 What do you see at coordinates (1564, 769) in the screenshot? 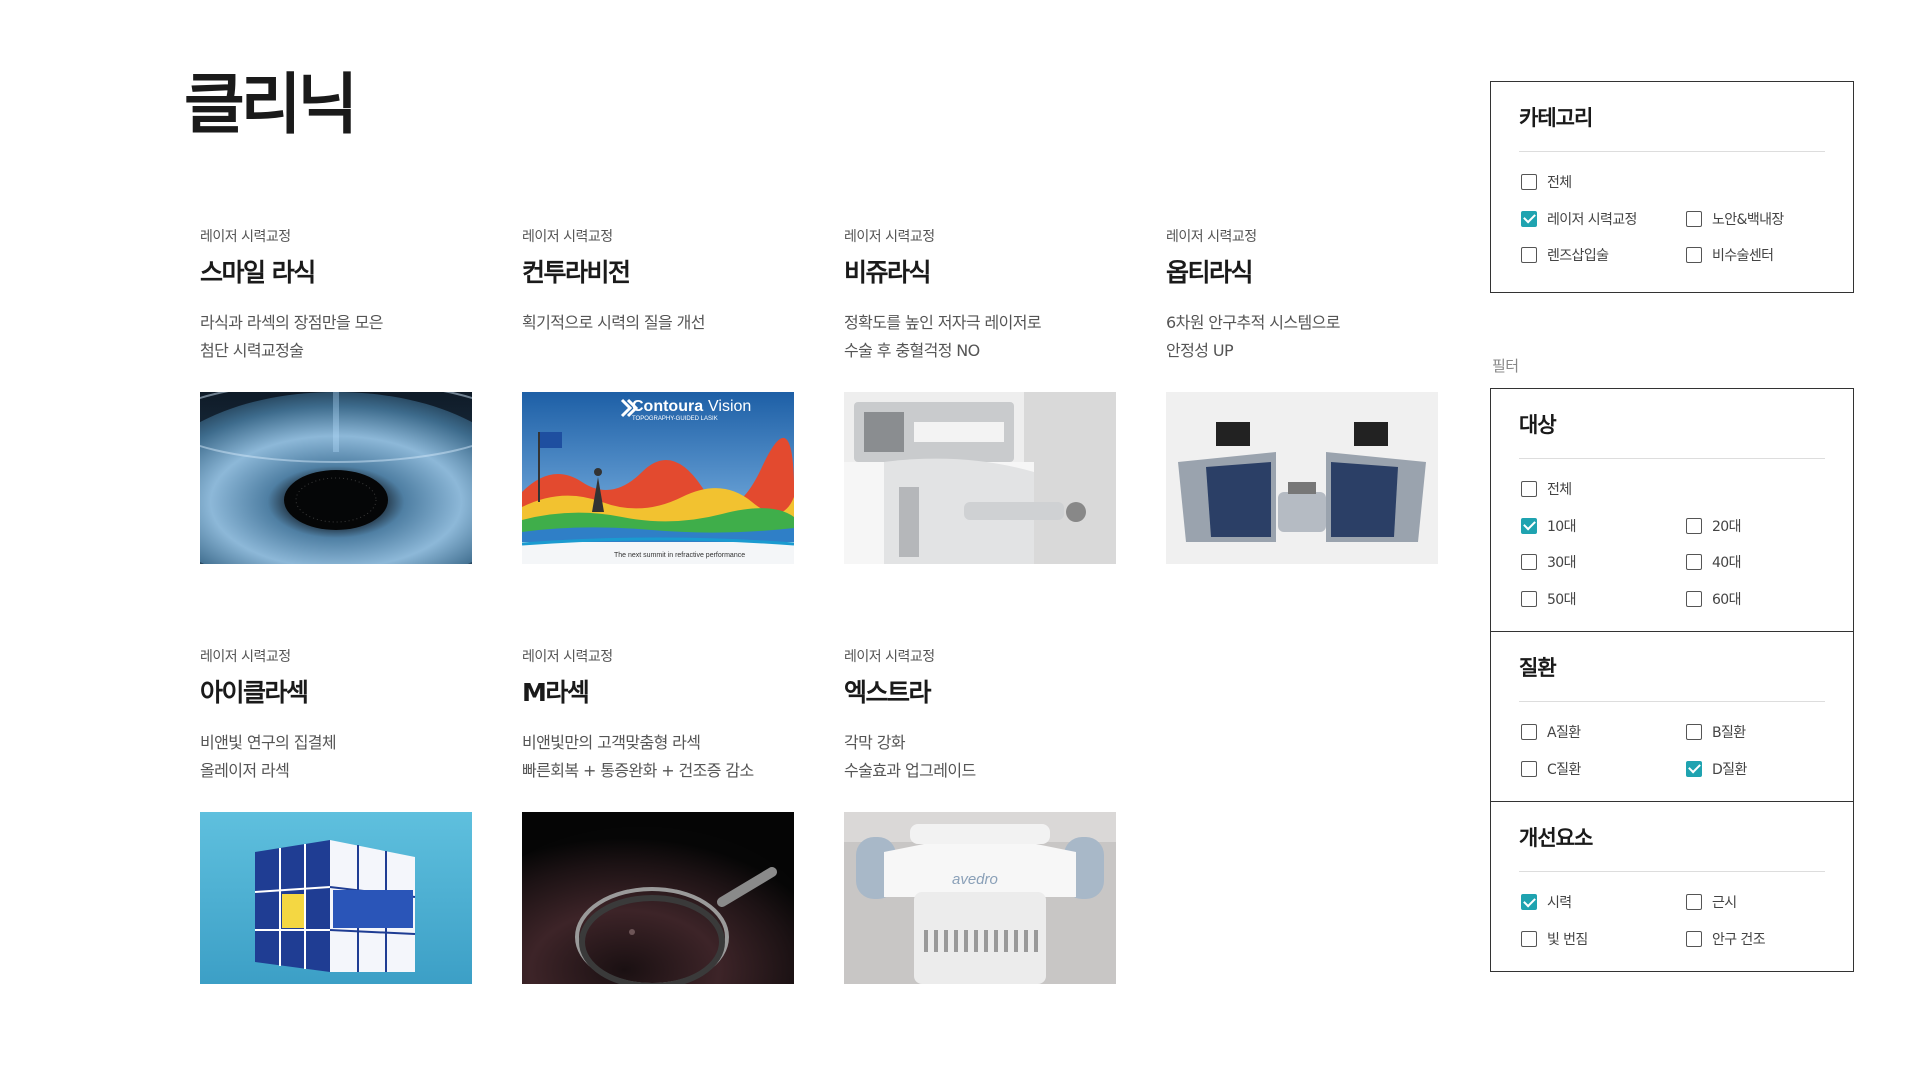
I see `option-label: C질환` at bounding box center [1564, 769].